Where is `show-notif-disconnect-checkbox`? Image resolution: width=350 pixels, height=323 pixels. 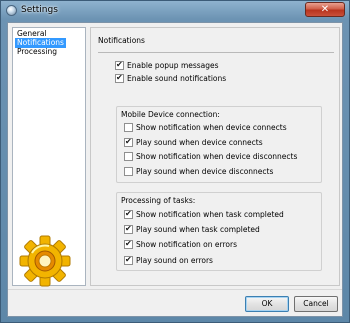 show-notif-disconnect-checkbox is located at coordinates (128, 156).